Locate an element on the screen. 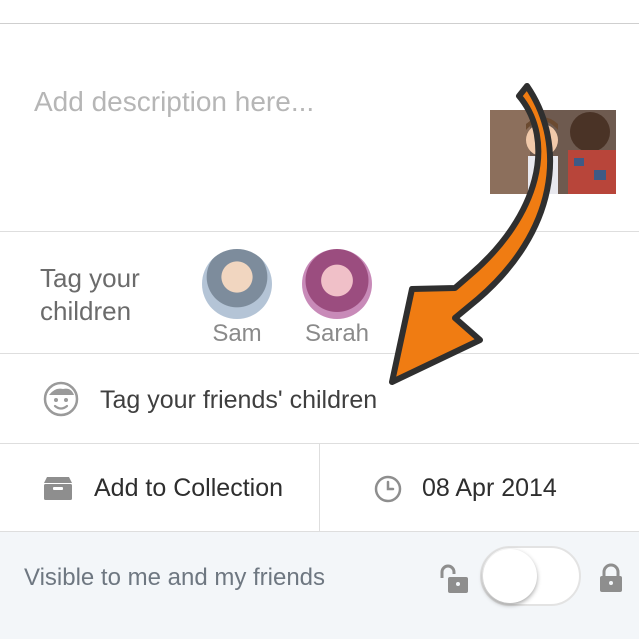 The height and width of the screenshot is (639, 639). add-to-collection-label: Add to Collection is located at coordinates (189, 488).